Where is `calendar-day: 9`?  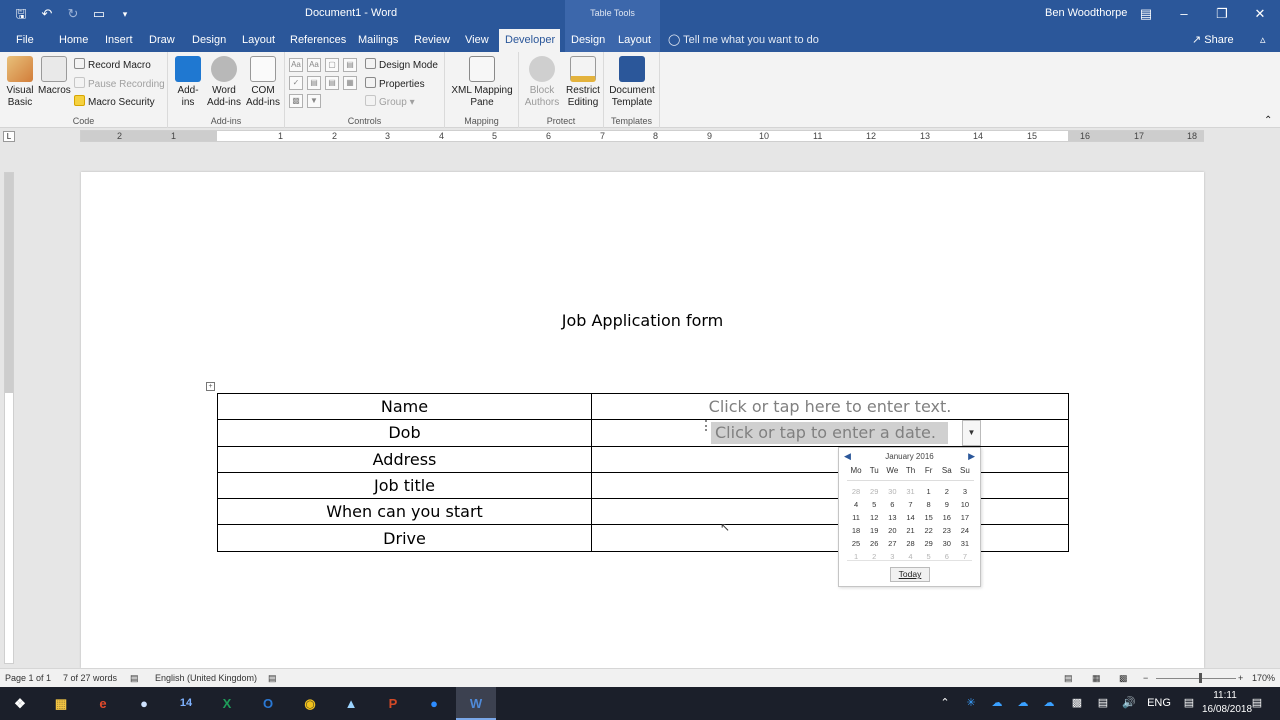
calendar-day: 9 is located at coordinates (947, 504).